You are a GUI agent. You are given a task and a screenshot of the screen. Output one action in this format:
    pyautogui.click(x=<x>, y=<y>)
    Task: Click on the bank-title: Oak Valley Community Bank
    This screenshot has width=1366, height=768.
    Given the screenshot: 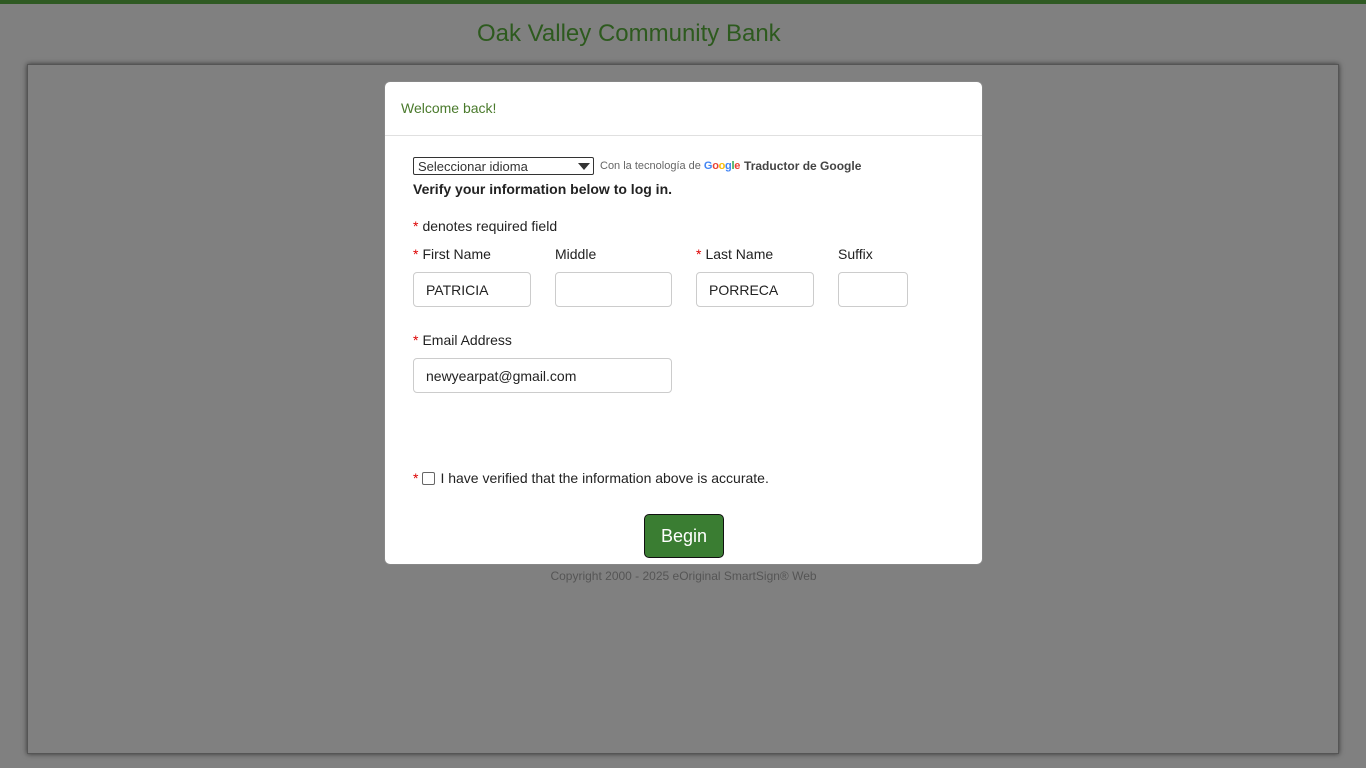 What is the action you would take?
    pyautogui.click(x=629, y=33)
    